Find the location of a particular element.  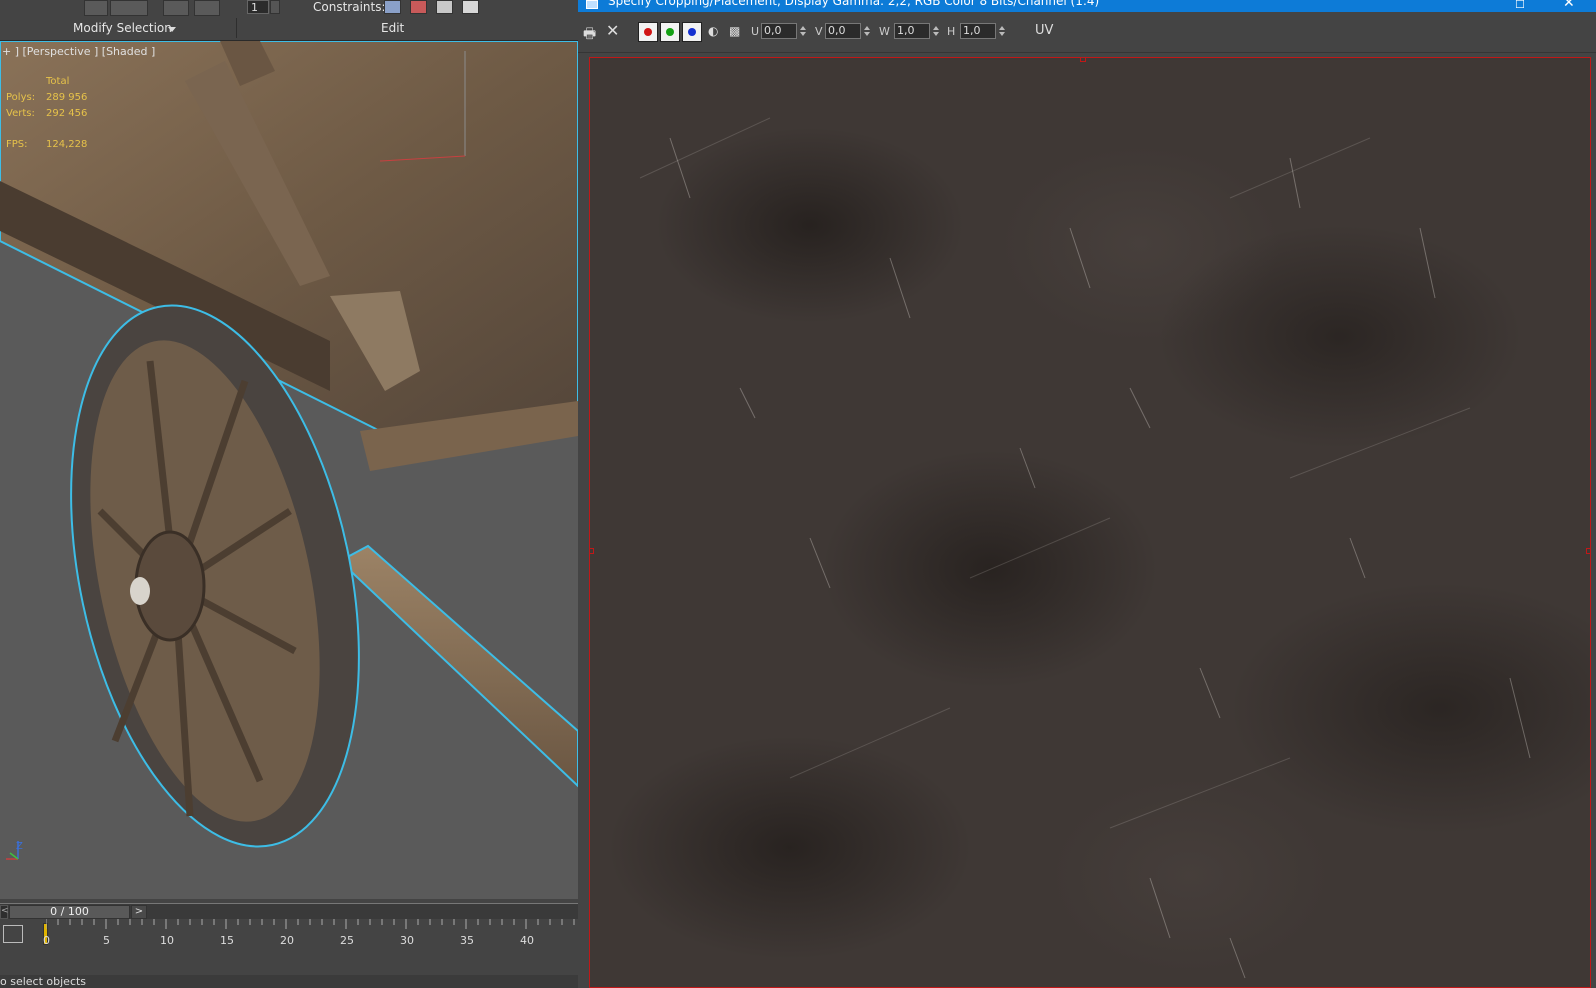

blue-channel-toggle is located at coordinates (692, 32).